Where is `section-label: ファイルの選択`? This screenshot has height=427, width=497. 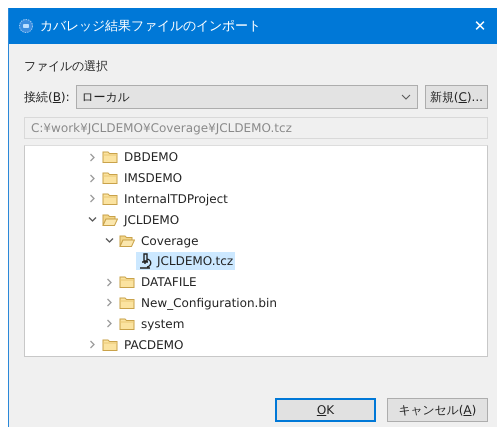 section-label: ファイルの選択 is located at coordinates (66, 66).